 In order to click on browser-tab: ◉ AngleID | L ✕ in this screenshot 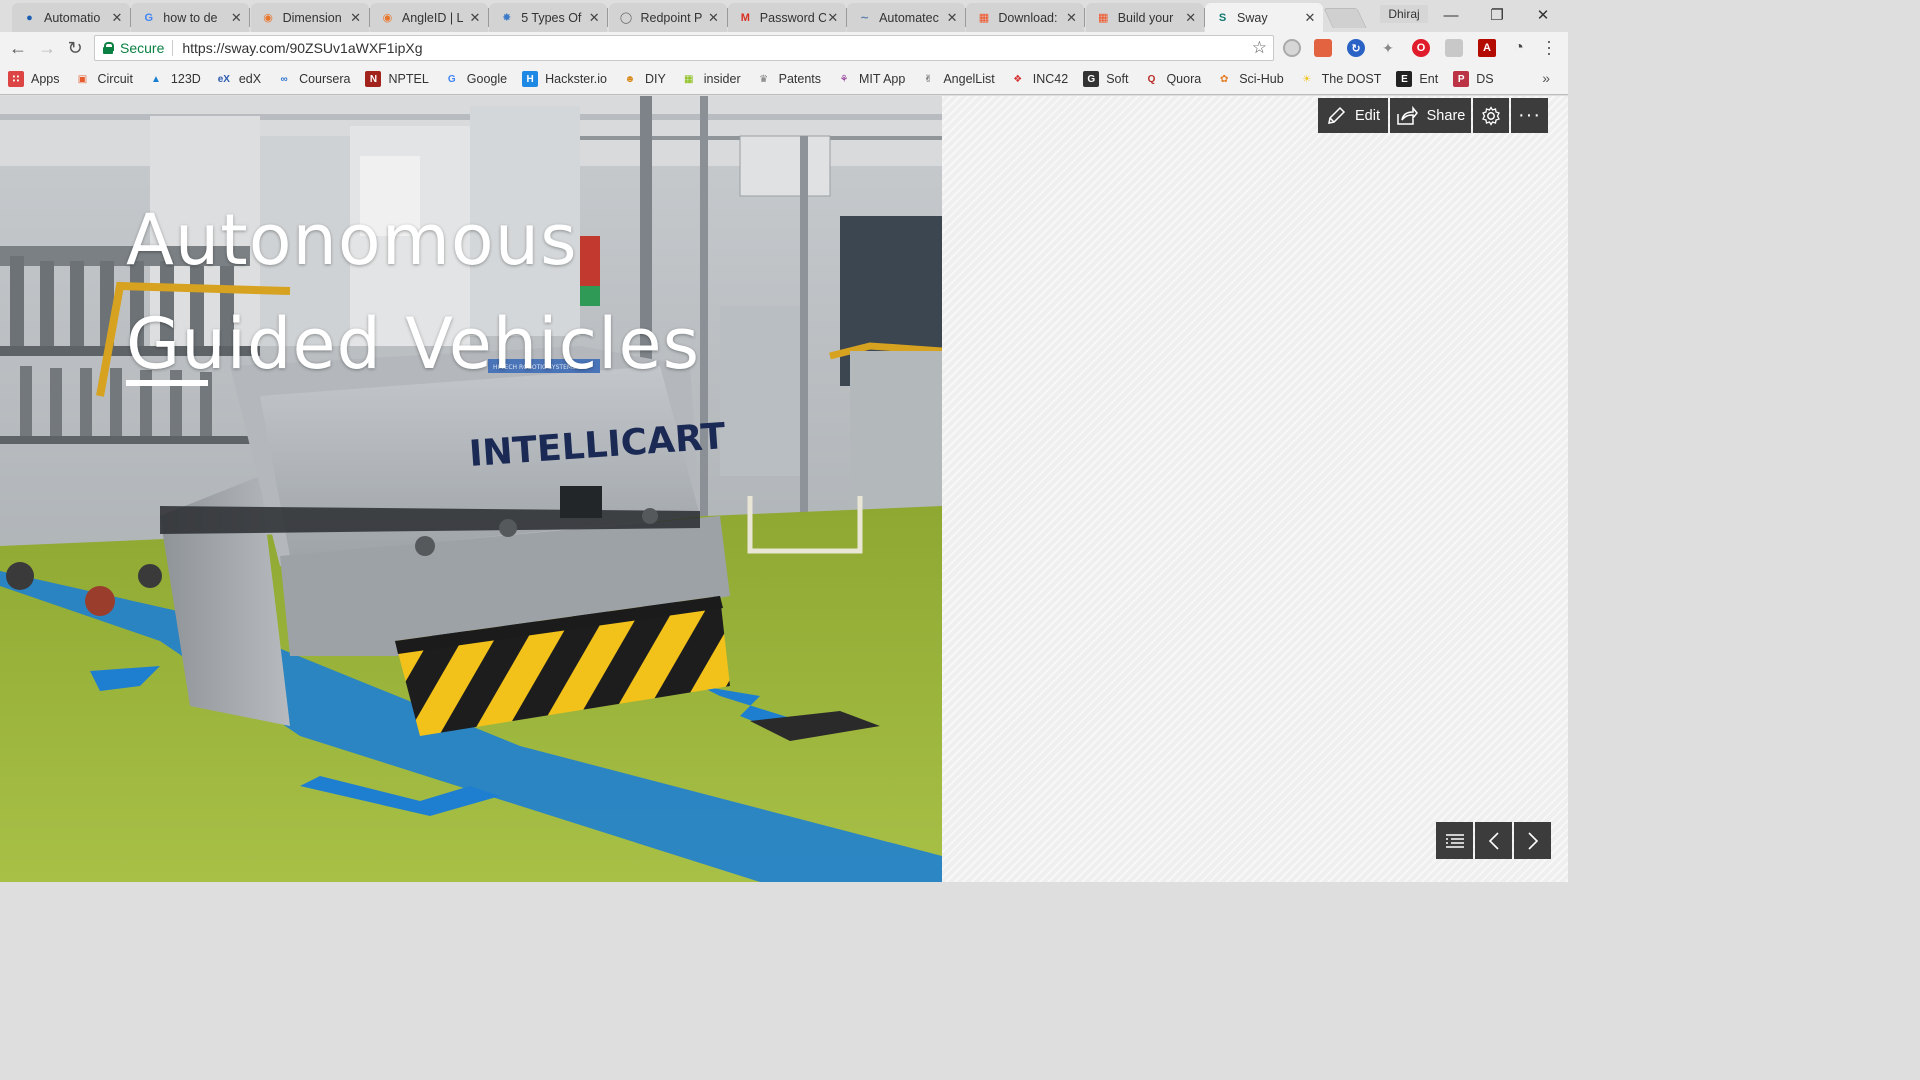, I will do `click(429, 17)`.